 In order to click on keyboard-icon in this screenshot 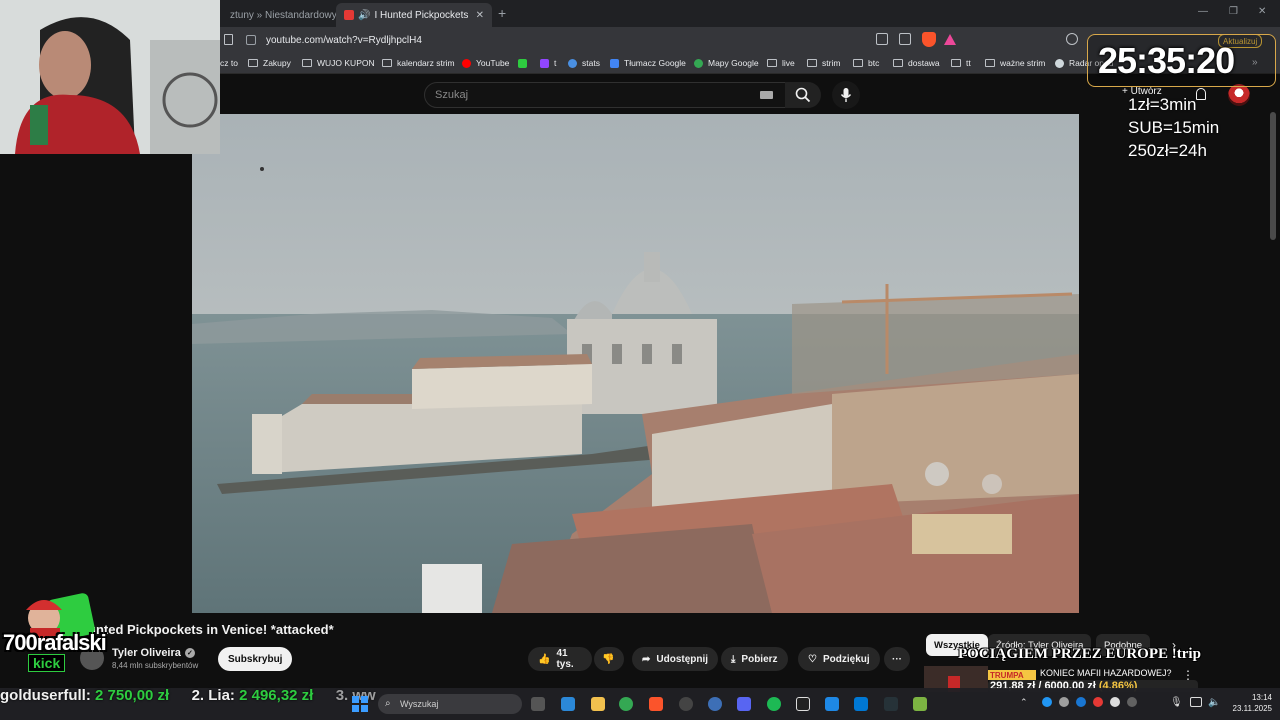, I will do `click(766, 95)`.